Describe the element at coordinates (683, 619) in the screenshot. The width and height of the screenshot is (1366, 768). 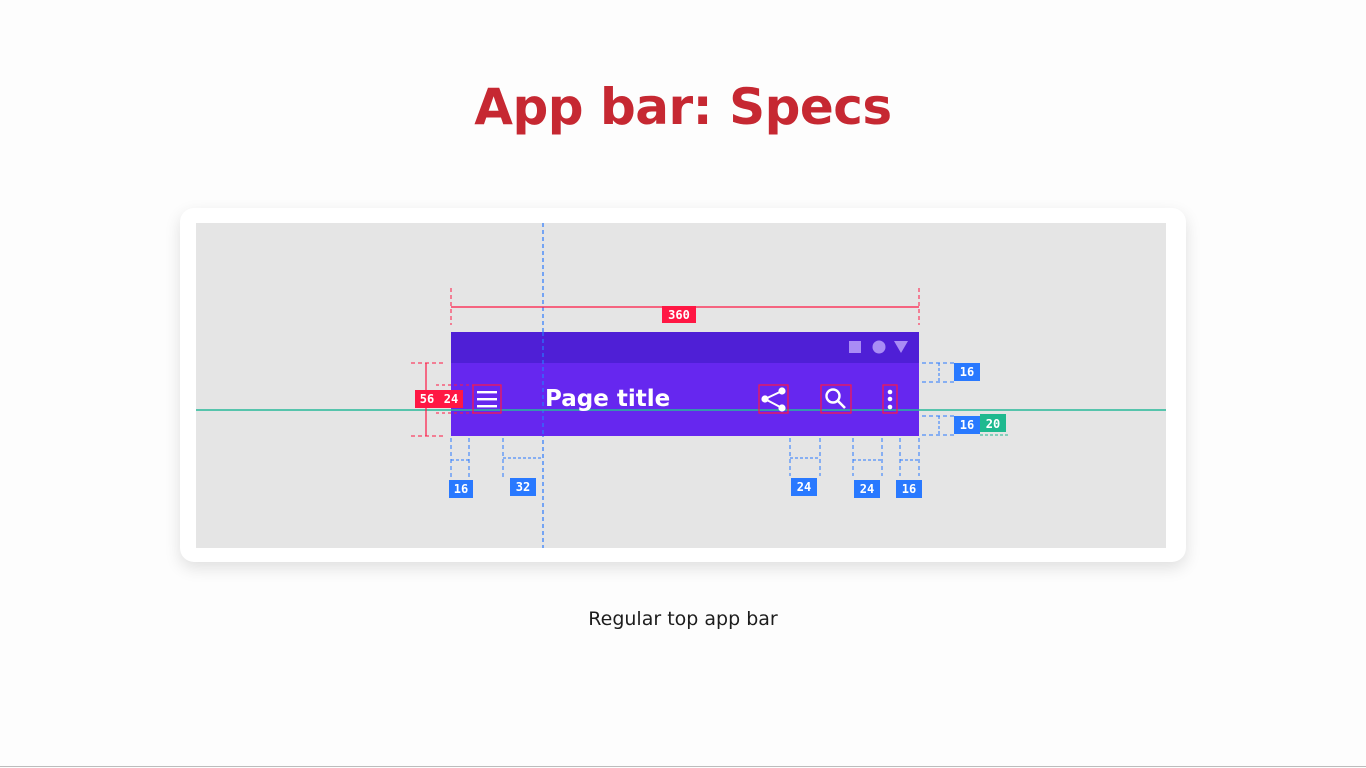
I see `figure-caption: Regular top app bar` at that location.